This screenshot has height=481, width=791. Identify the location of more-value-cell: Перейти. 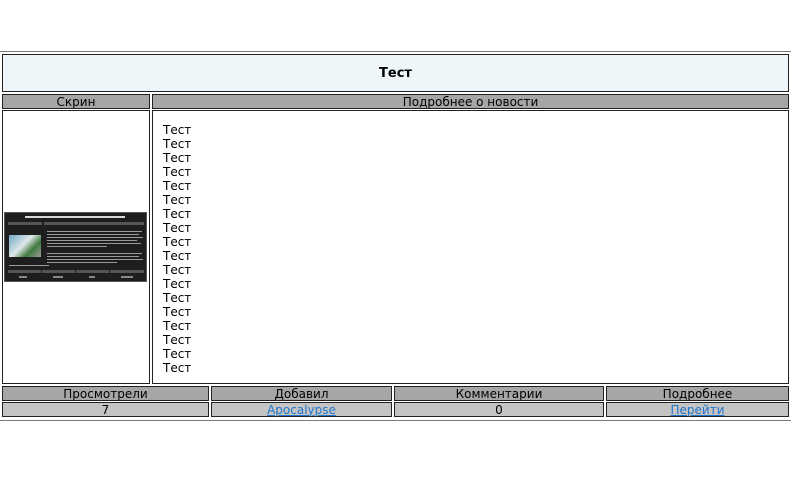
(697, 409).